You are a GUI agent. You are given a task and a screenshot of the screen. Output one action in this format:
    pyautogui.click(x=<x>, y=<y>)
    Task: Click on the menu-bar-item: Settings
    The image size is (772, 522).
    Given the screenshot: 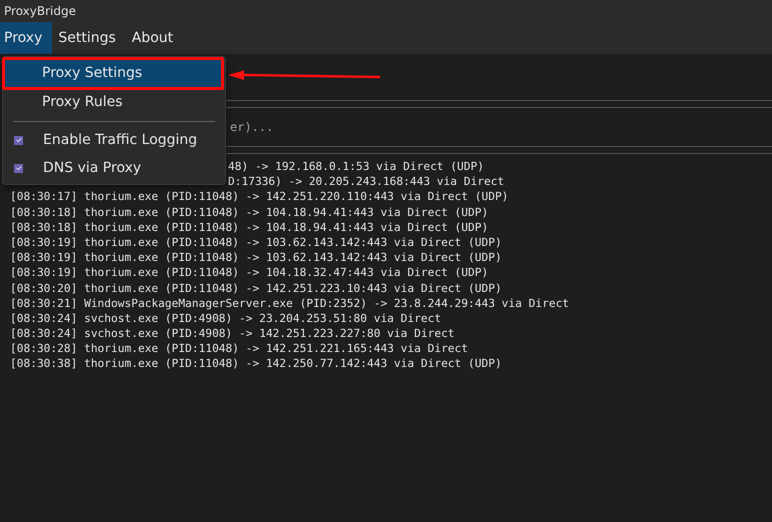 What is the action you would take?
    pyautogui.click(x=90, y=38)
    